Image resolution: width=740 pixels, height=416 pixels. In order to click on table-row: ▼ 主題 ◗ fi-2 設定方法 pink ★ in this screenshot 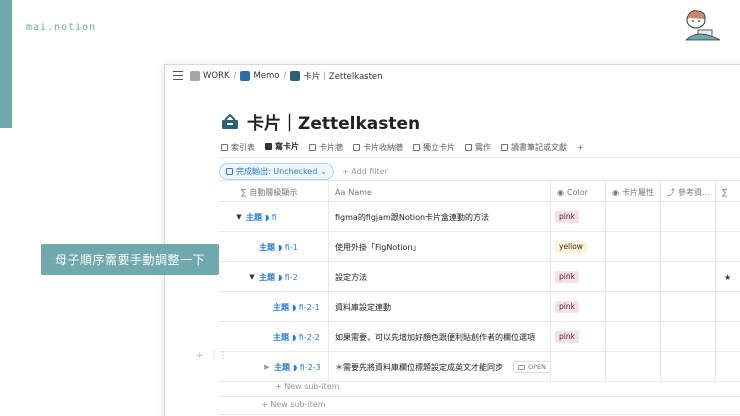, I will do `click(479, 277)`.